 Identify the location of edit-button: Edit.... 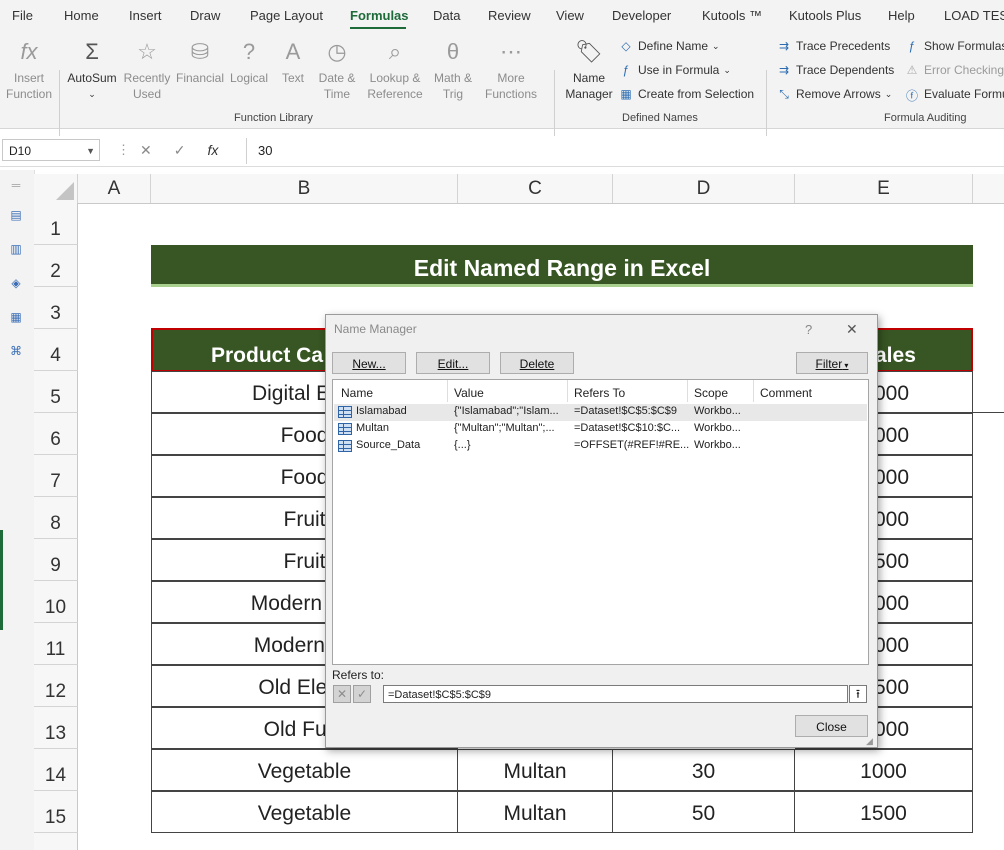
(453, 363).